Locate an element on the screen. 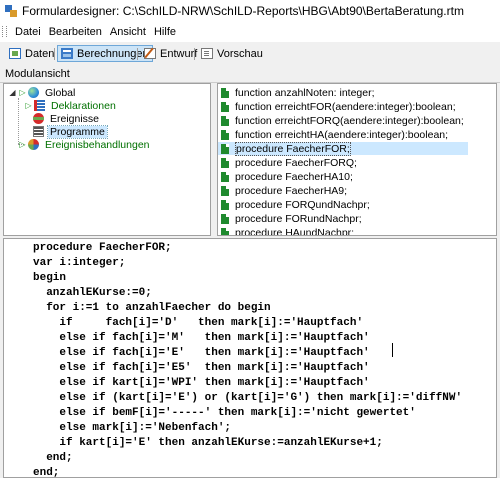  tree-item-events: Ereignisse is located at coordinates (67, 118).